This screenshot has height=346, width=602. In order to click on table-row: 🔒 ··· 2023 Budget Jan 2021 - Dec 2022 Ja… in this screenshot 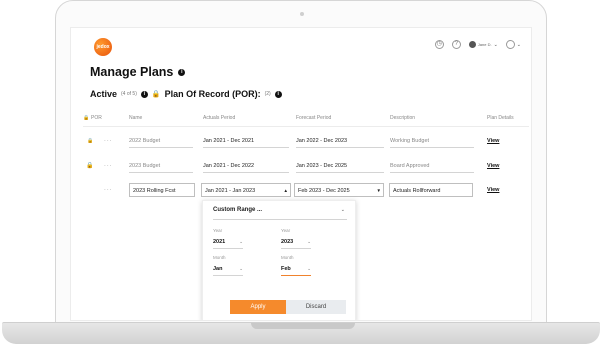, I will do `click(306, 166)`.